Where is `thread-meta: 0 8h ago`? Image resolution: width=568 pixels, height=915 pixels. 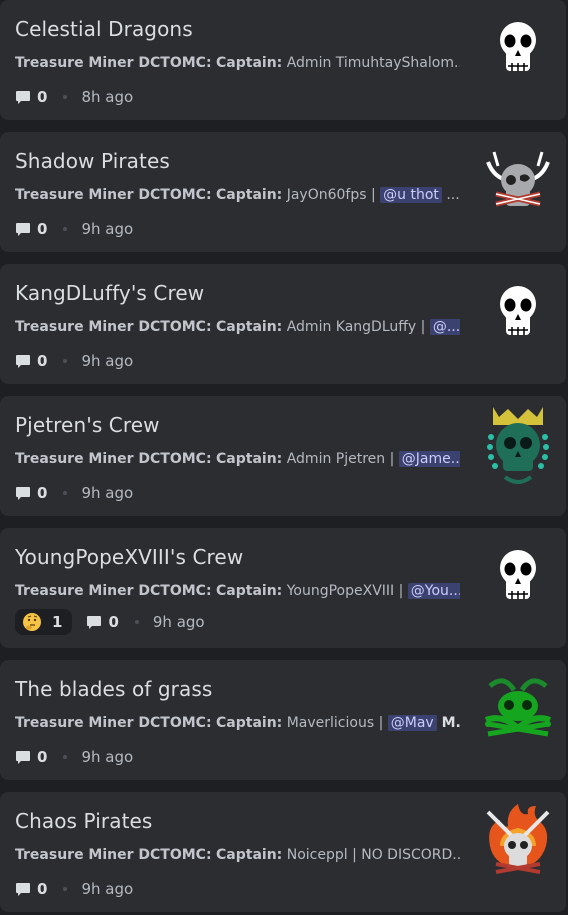 thread-meta: 0 8h ago is located at coordinates (74, 97).